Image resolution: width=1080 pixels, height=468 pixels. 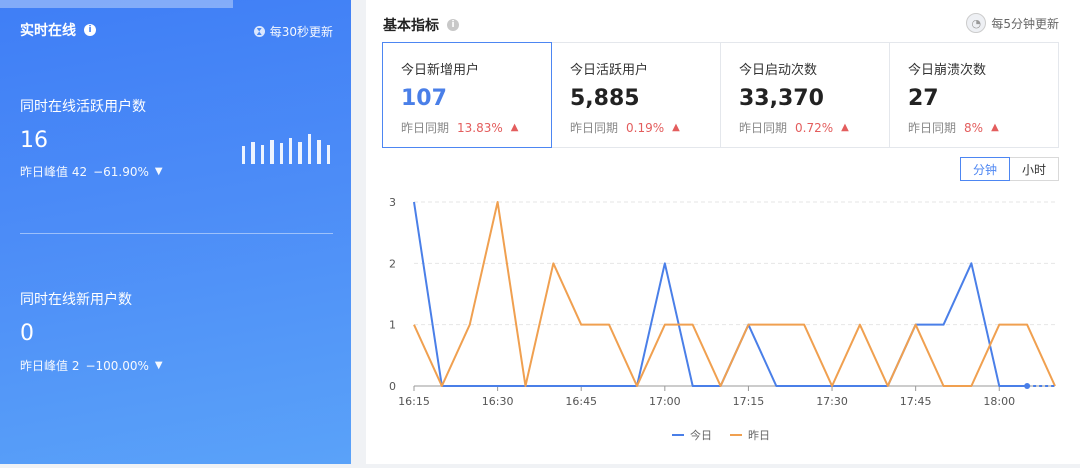 What do you see at coordinates (48, 31) in the screenshot?
I see `realtime-title-text: 实时在线` at bounding box center [48, 31].